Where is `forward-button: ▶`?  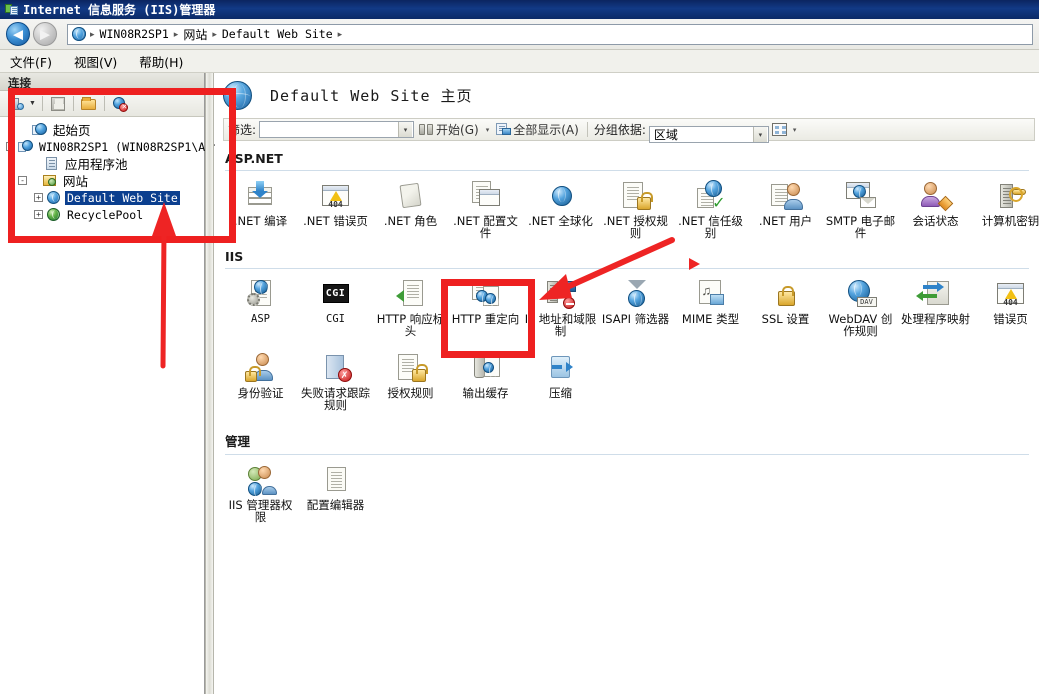
forward-button: ▶ is located at coordinates (45, 34).